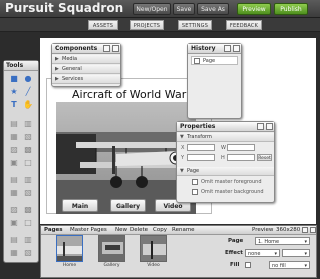  What do you see at coordinates (14, 223) in the screenshot?
I see `size-width-icon: ▣` at bounding box center [14, 223].